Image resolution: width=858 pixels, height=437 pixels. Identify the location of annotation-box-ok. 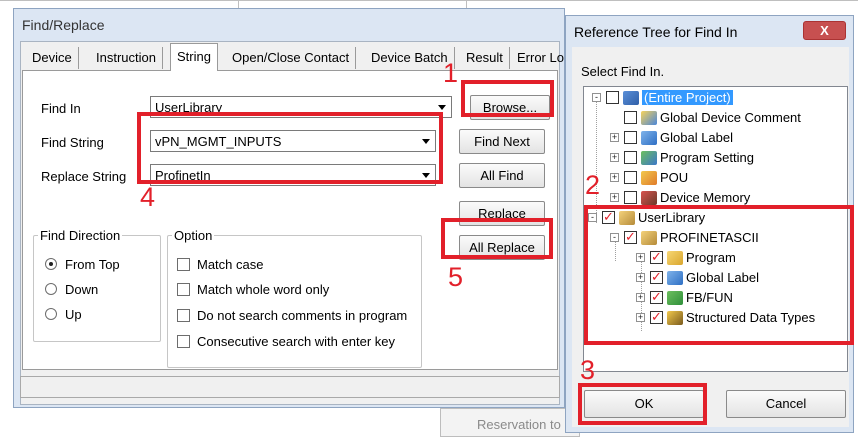
(642, 404).